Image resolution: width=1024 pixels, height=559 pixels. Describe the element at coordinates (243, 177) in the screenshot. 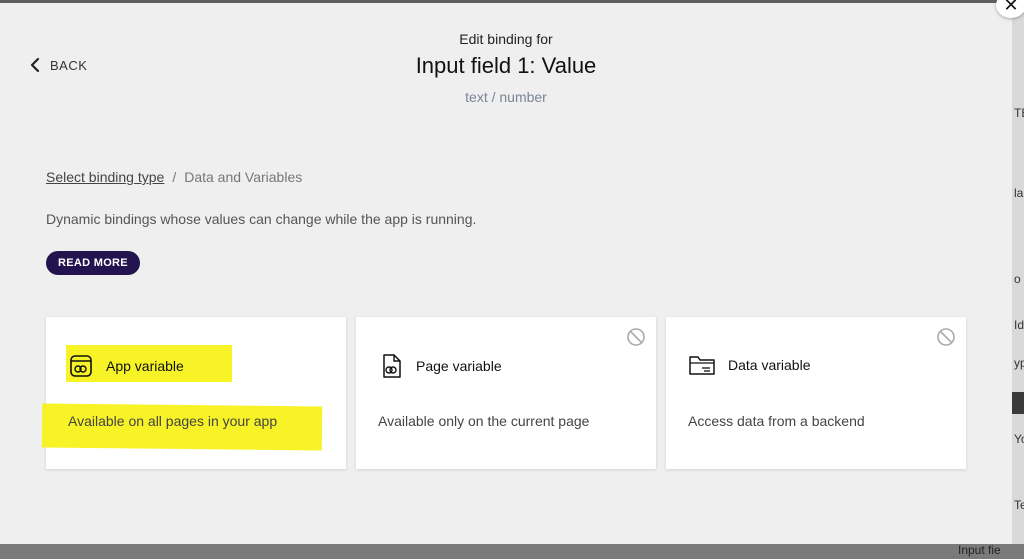

I see `breadcrumb-current: Data and Variables` at that location.